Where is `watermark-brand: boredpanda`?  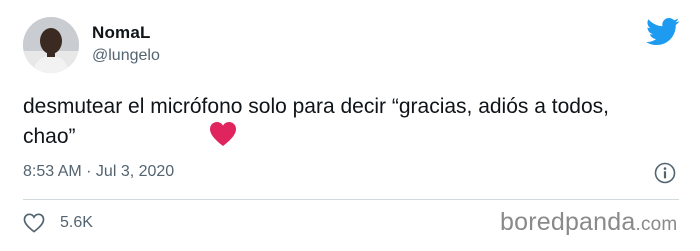
watermark-brand: boredpanda is located at coordinates (568, 222).